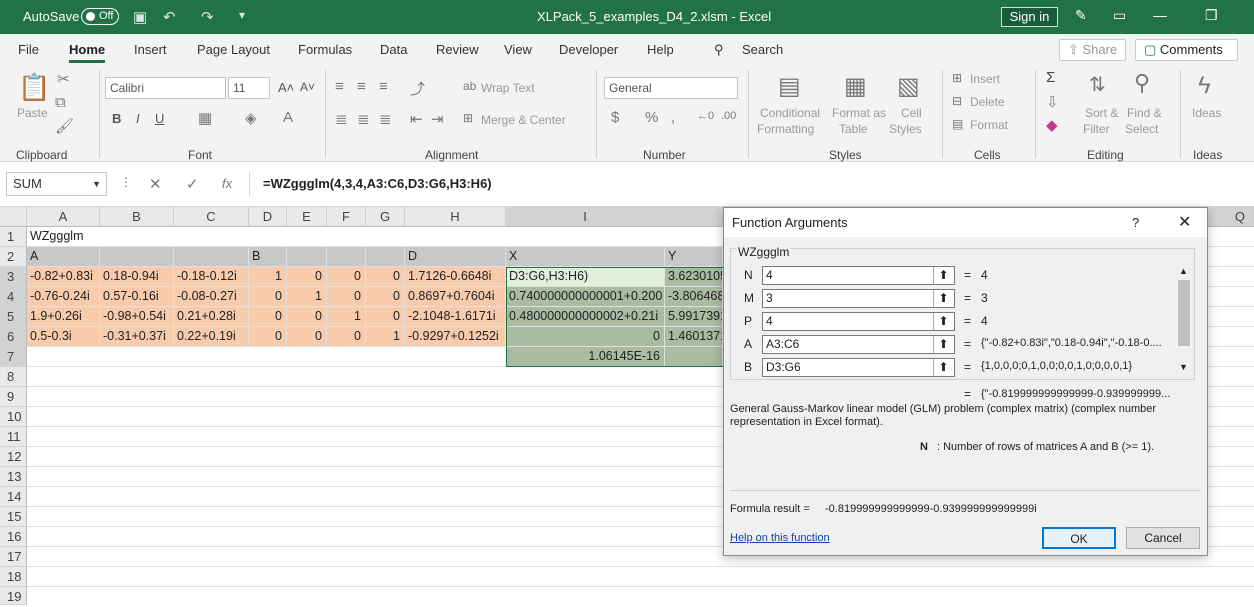 This screenshot has width=1254, height=607. What do you see at coordinates (13, 497) in the screenshot?
I see `row-header: 14` at bounding box center [13, 497].